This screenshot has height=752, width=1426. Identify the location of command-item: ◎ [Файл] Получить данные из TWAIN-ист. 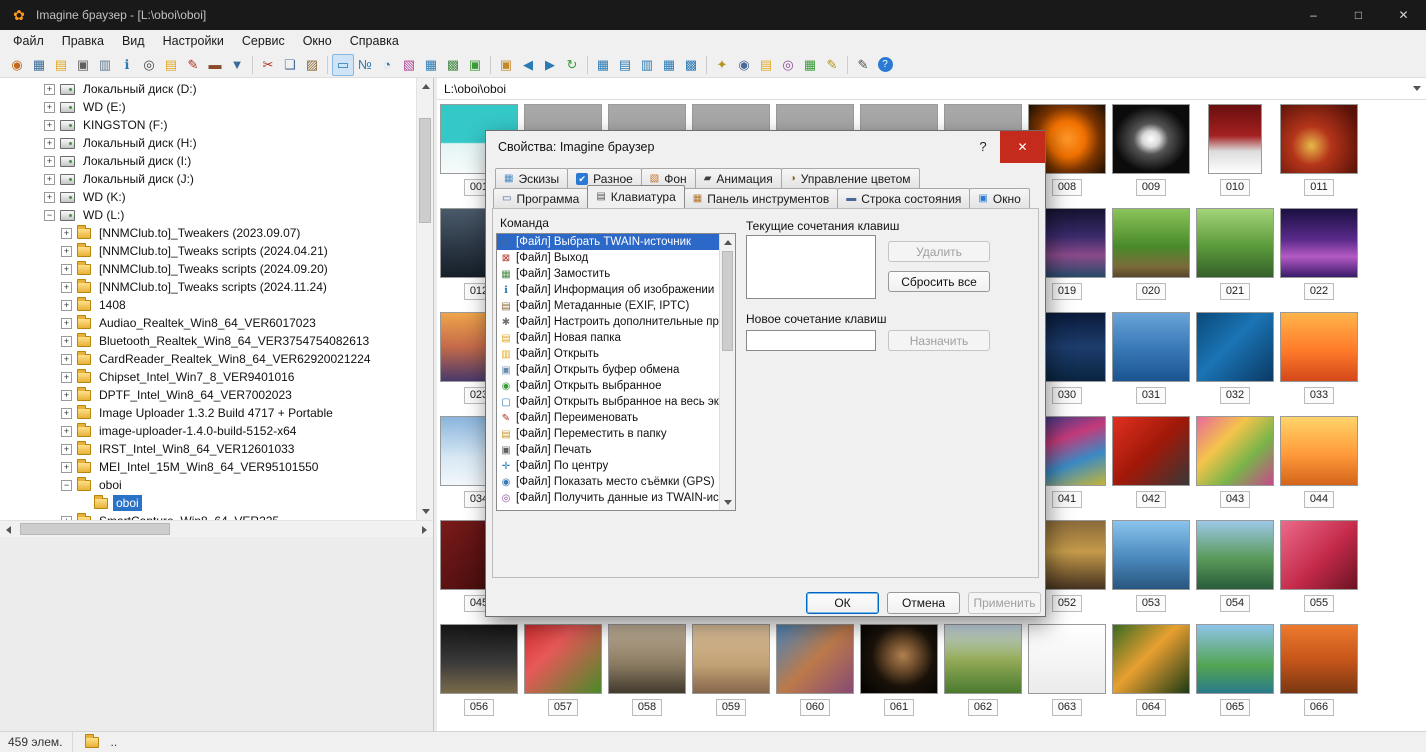
(608, 498).